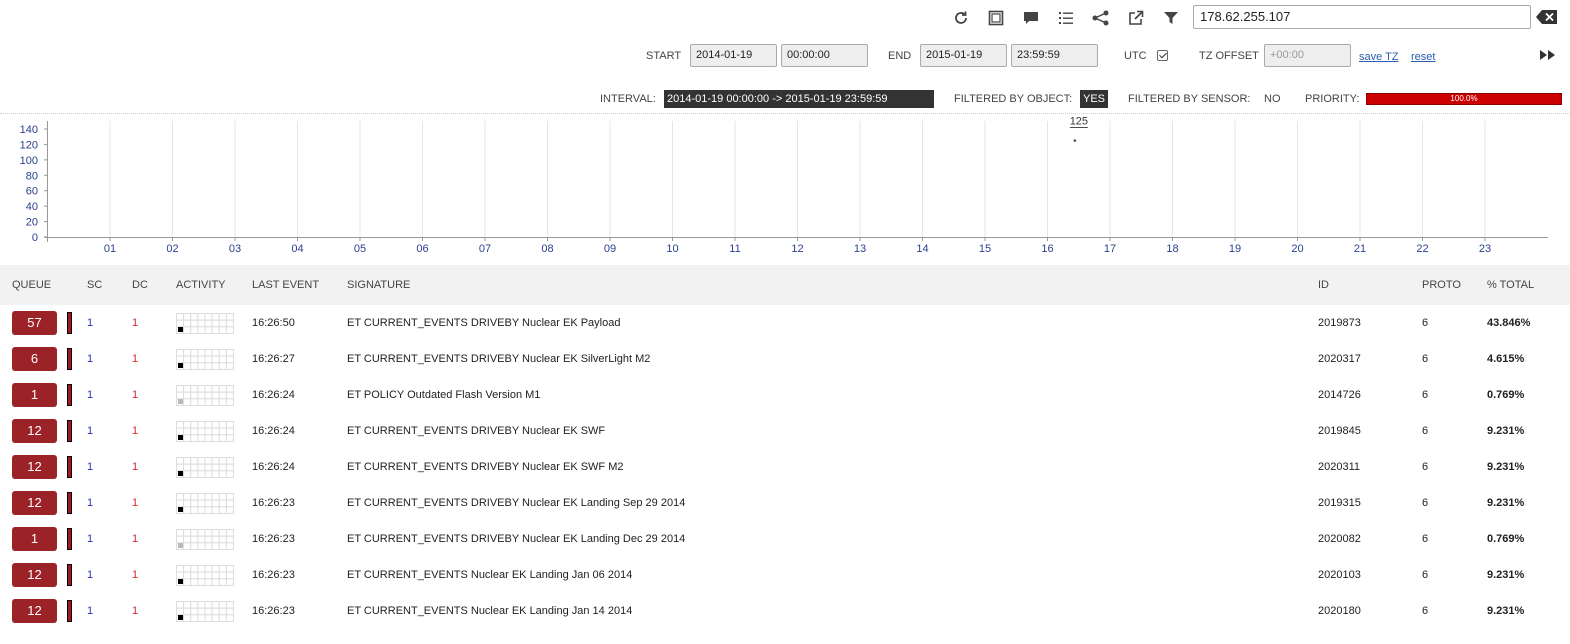 The width and height of the screenshot is (1570, 644). What do you see at coordinates (180, 401) in the screenshot?
I see `activity-mark` at bounding box center [180, 401].